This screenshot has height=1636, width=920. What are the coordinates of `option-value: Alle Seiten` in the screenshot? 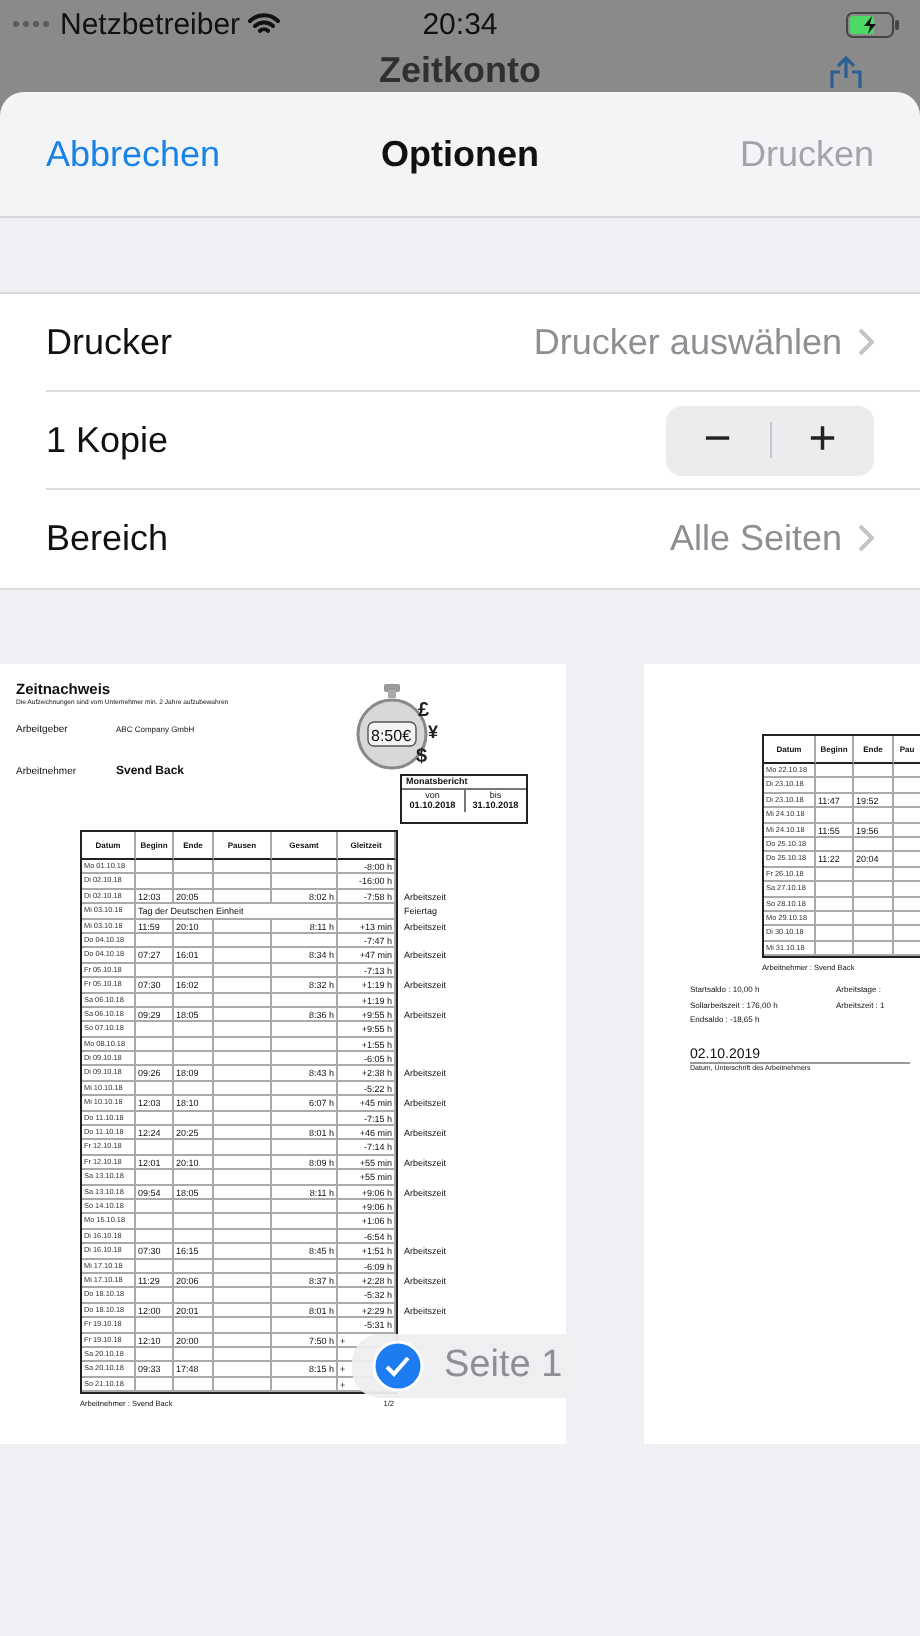 It's located at (755, 538).